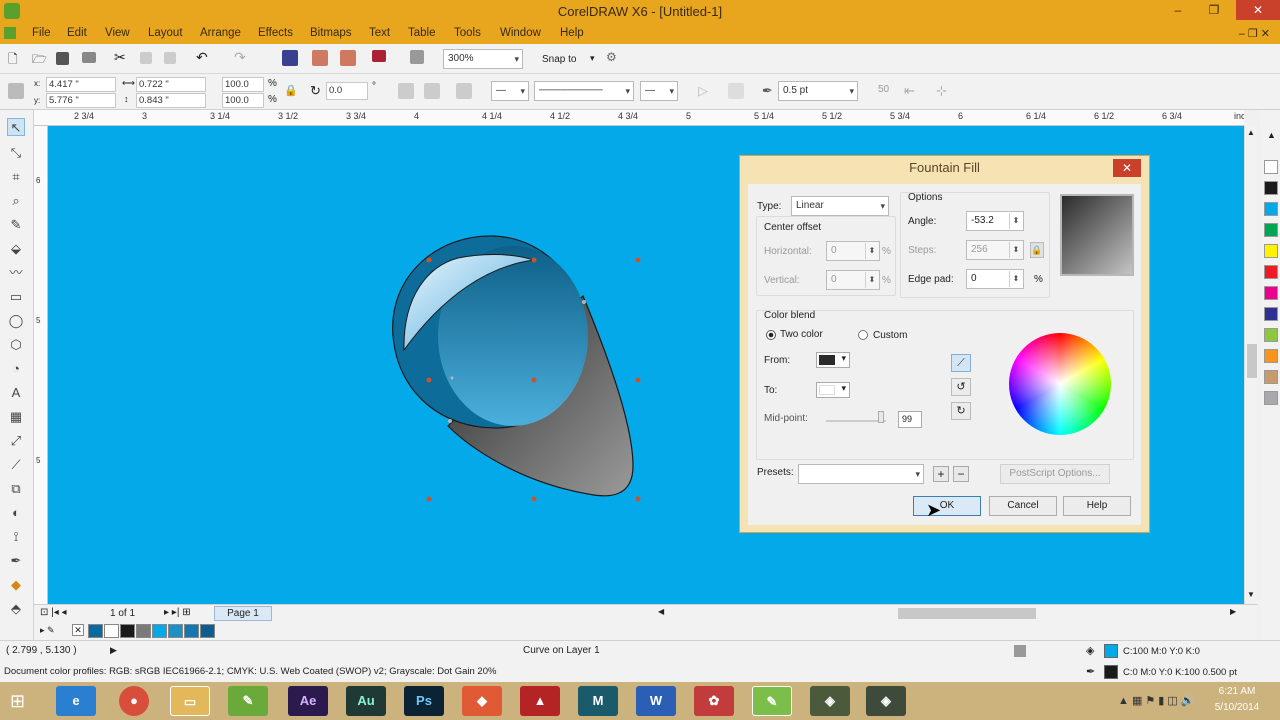  What do you see at coordinates (16, 441) in the screenshot?
I see `dimension-tool-icon: ⤢` at bounding box center [16, 441].